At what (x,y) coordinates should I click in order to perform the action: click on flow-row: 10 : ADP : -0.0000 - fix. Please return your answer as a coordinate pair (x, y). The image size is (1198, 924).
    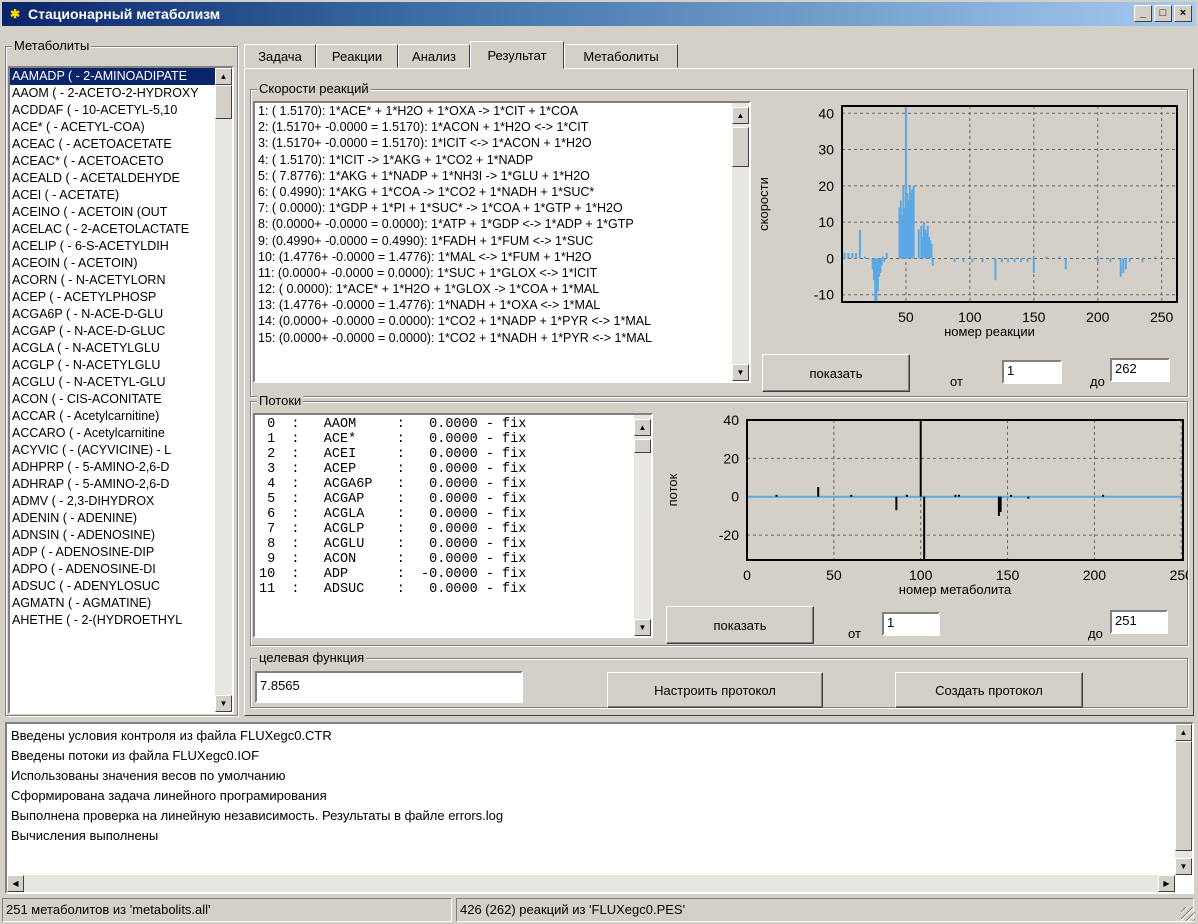
    Looking at the image, I should click on (446, 574).